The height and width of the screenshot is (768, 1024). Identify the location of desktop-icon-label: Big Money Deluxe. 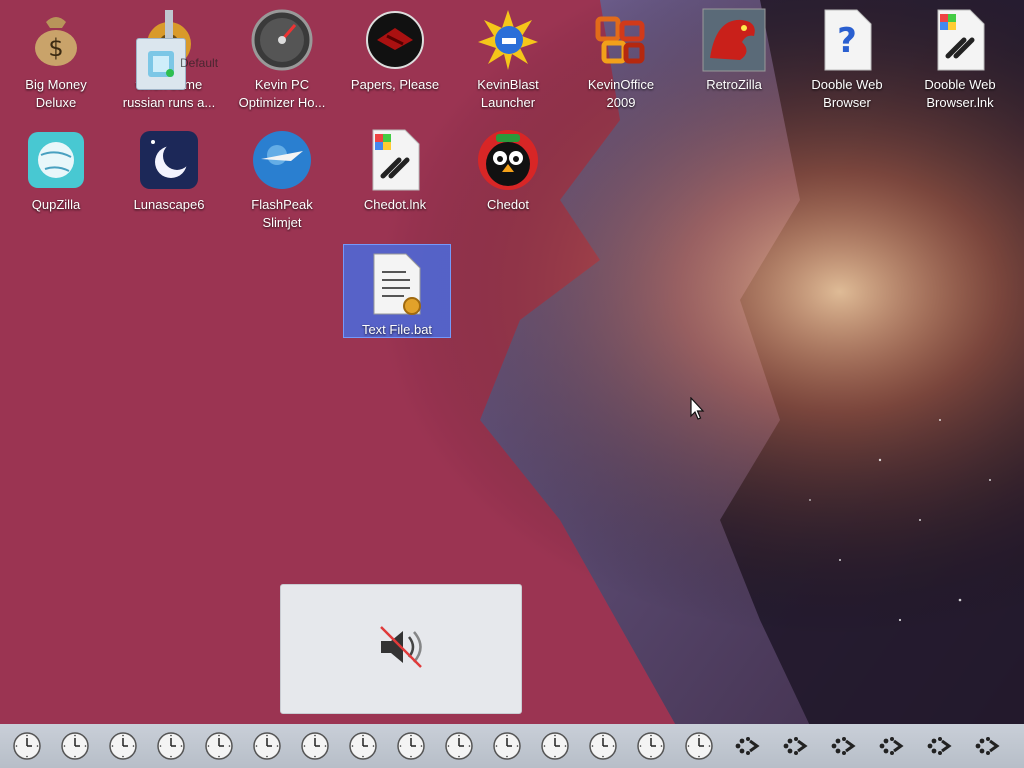
(56, 93).